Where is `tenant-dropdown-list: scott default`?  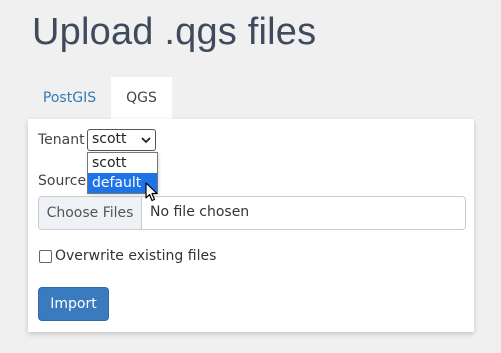
tenant-dropdown-list: scott default is located at coordinates (122, 177).